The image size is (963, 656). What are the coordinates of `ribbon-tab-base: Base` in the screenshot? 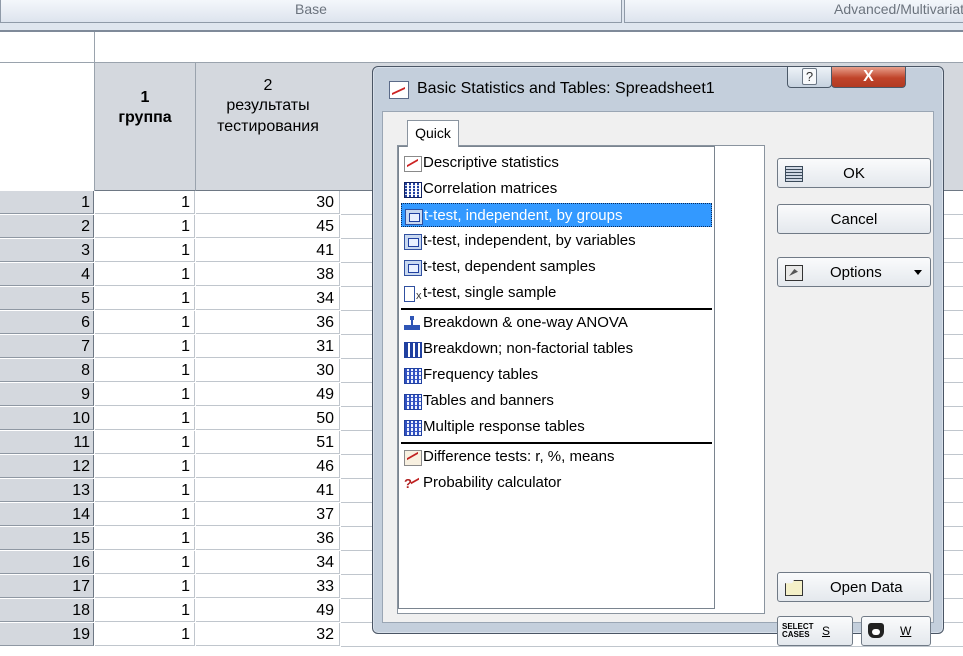 It's located at (311, 11).